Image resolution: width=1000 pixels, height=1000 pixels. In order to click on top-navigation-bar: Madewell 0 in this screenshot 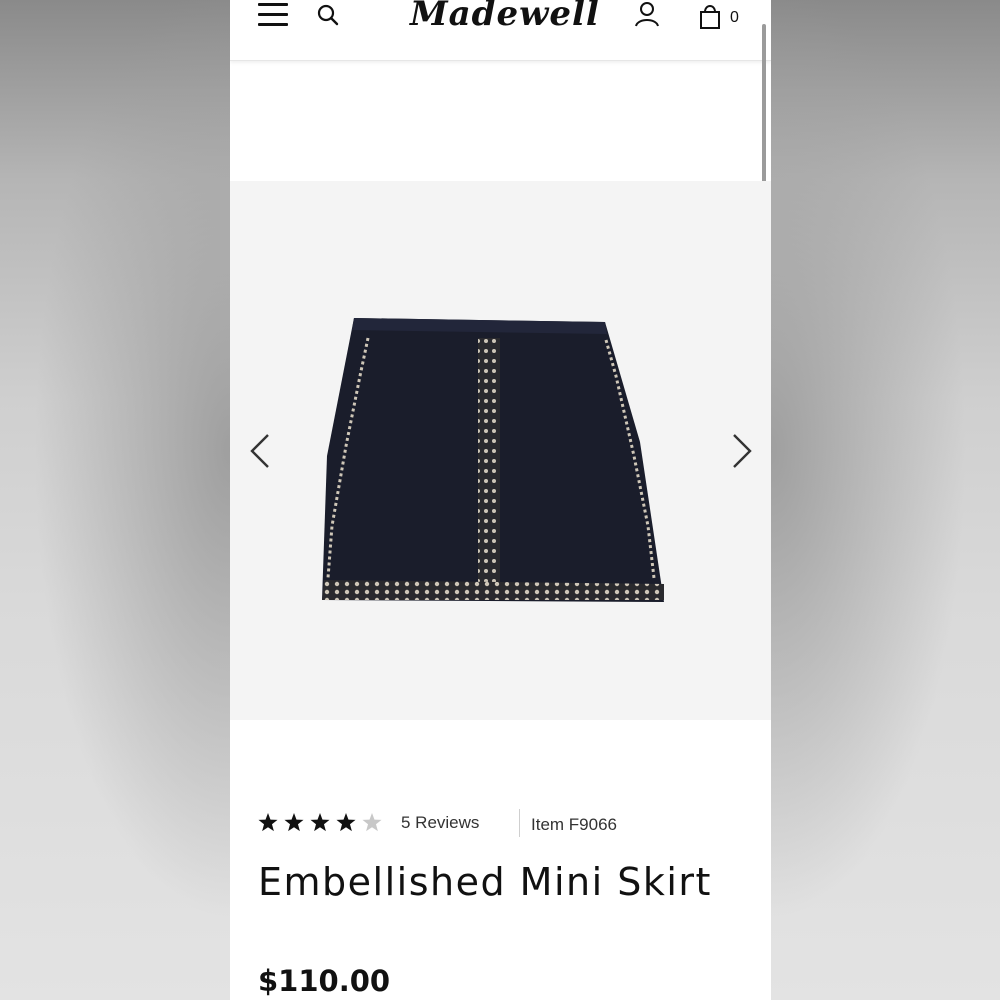, I will do `click(500, 30)`.